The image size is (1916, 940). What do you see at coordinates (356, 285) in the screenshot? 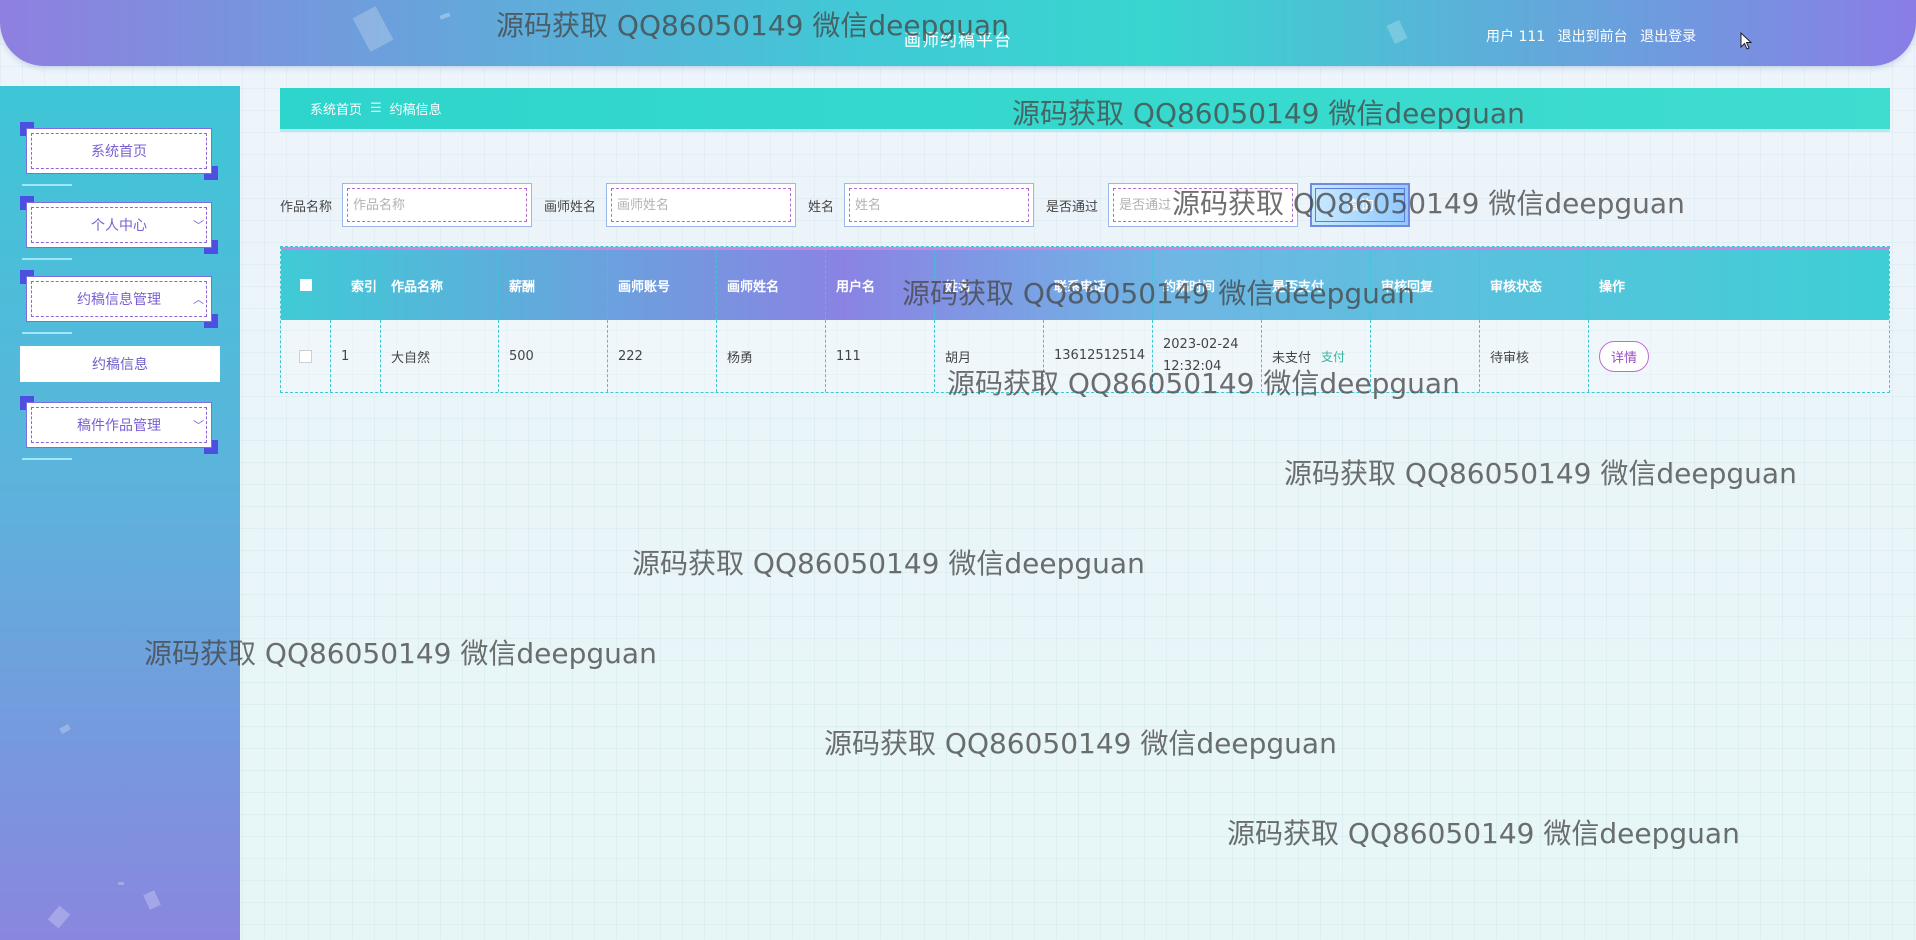
I see `col-index: 索引` at bounding box center [356, 285].